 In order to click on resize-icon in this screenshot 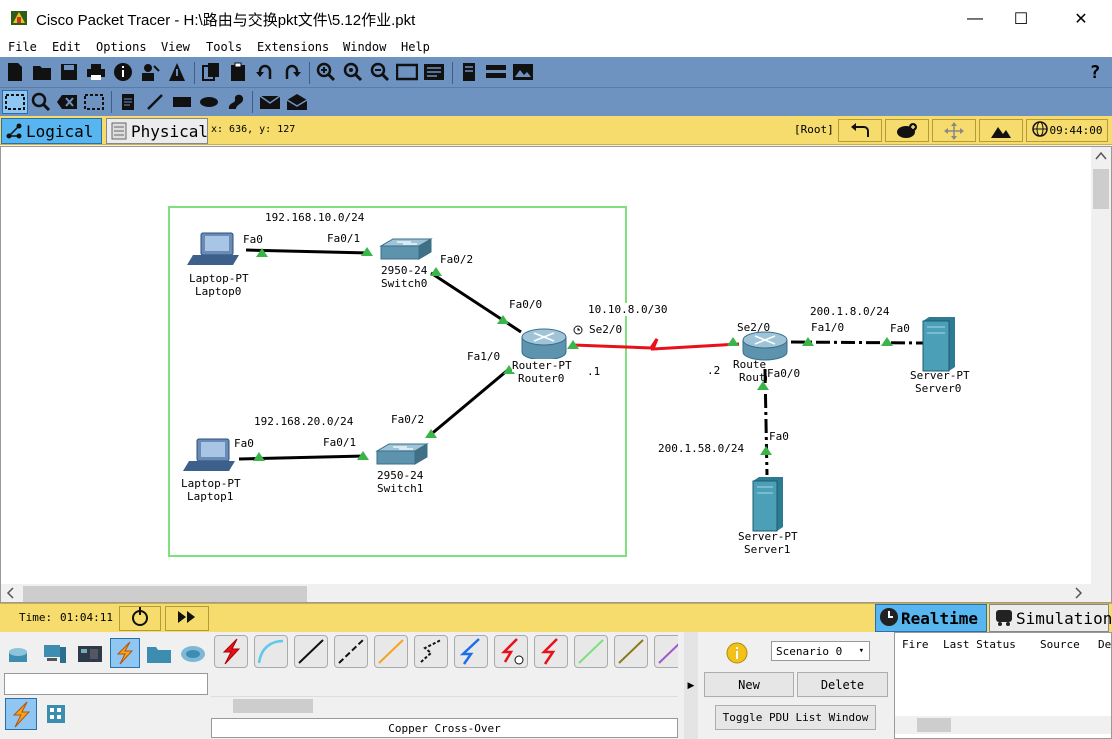, I will do `click(94, 102)`.